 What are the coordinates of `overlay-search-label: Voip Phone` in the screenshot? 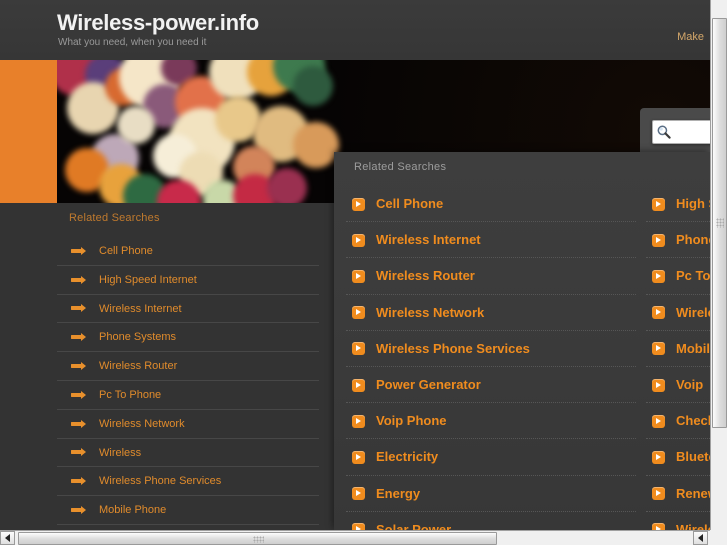 It's located at (411, 421).